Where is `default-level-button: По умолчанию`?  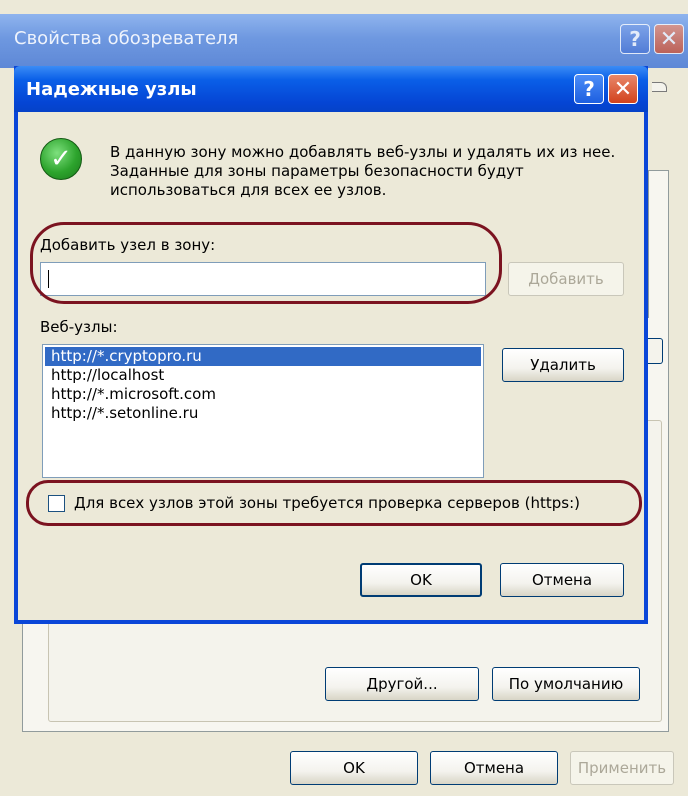 default-level-button: По умолчанию is located at coordinates (566, 684).